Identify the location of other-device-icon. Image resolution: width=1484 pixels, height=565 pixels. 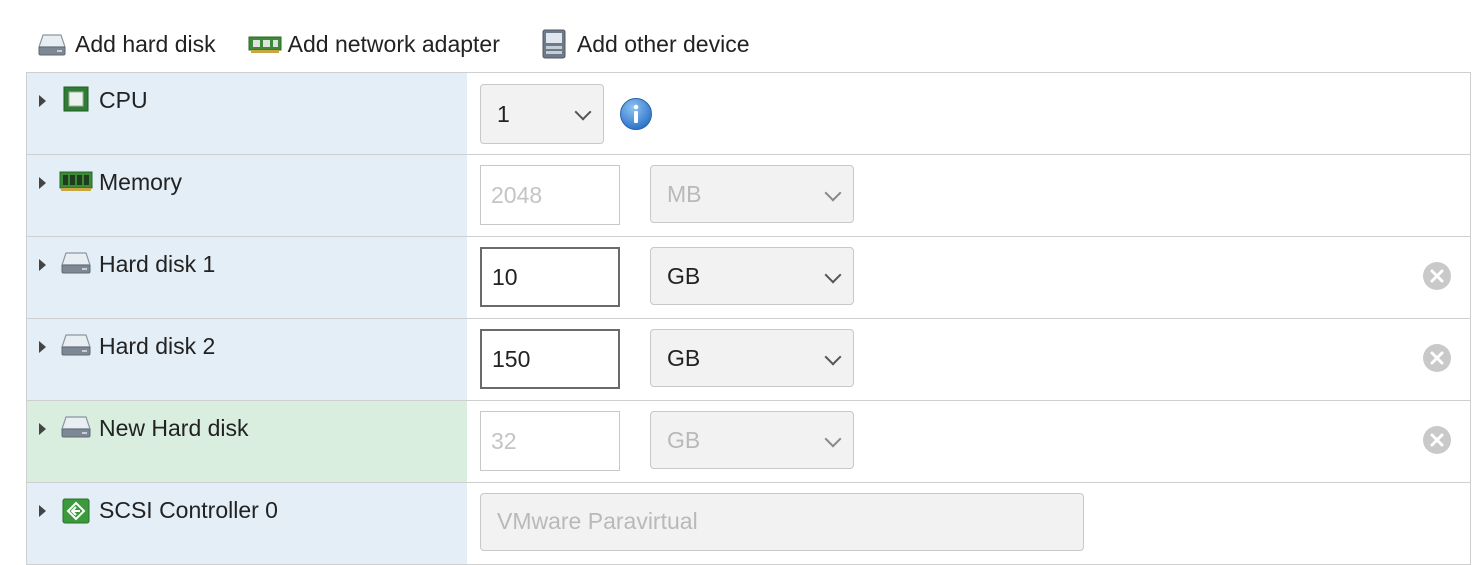
(554, 44).